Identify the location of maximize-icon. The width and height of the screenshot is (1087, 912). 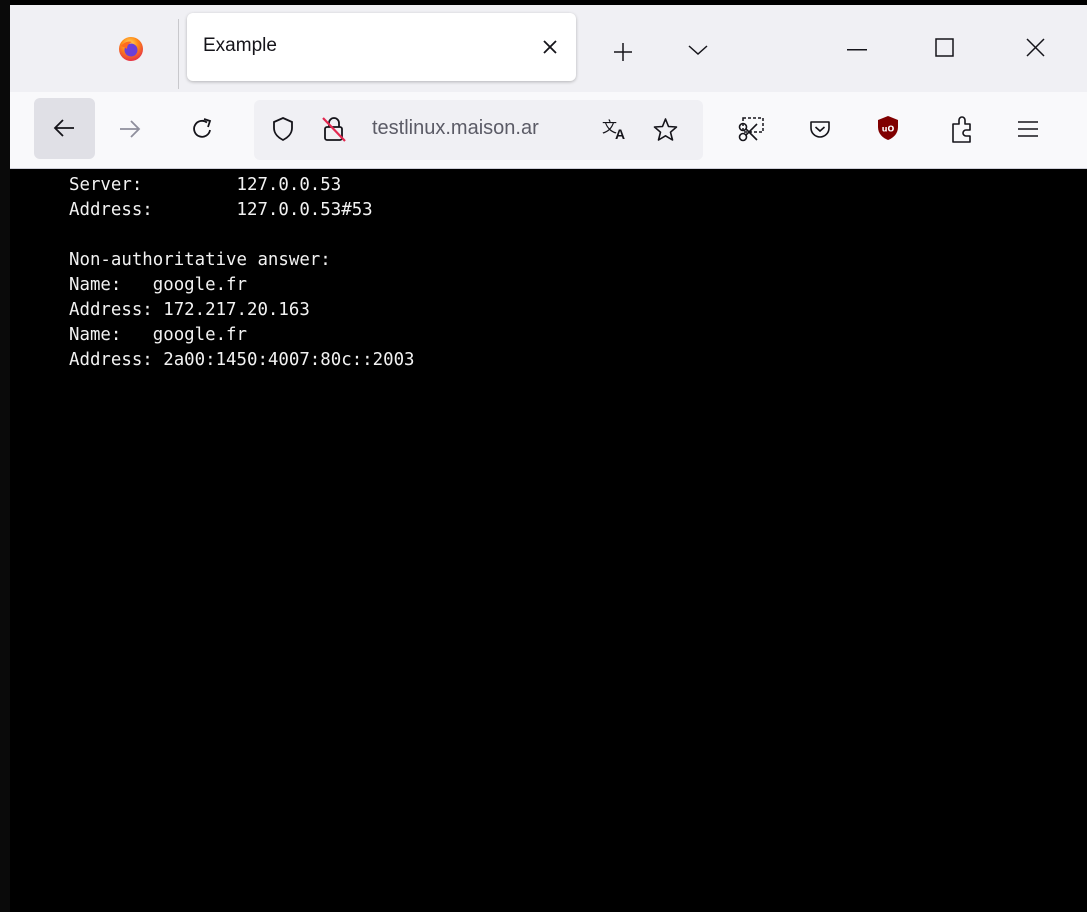
(944, 47).